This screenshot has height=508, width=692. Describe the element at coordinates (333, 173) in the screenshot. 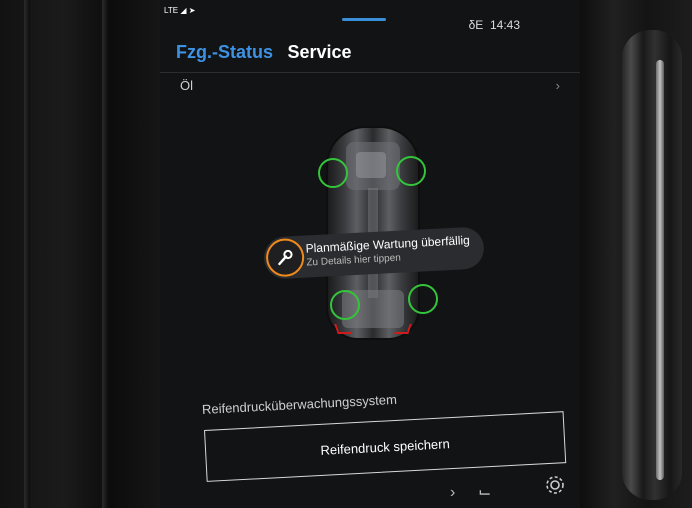

I see `tire-front-left-status` at that location.